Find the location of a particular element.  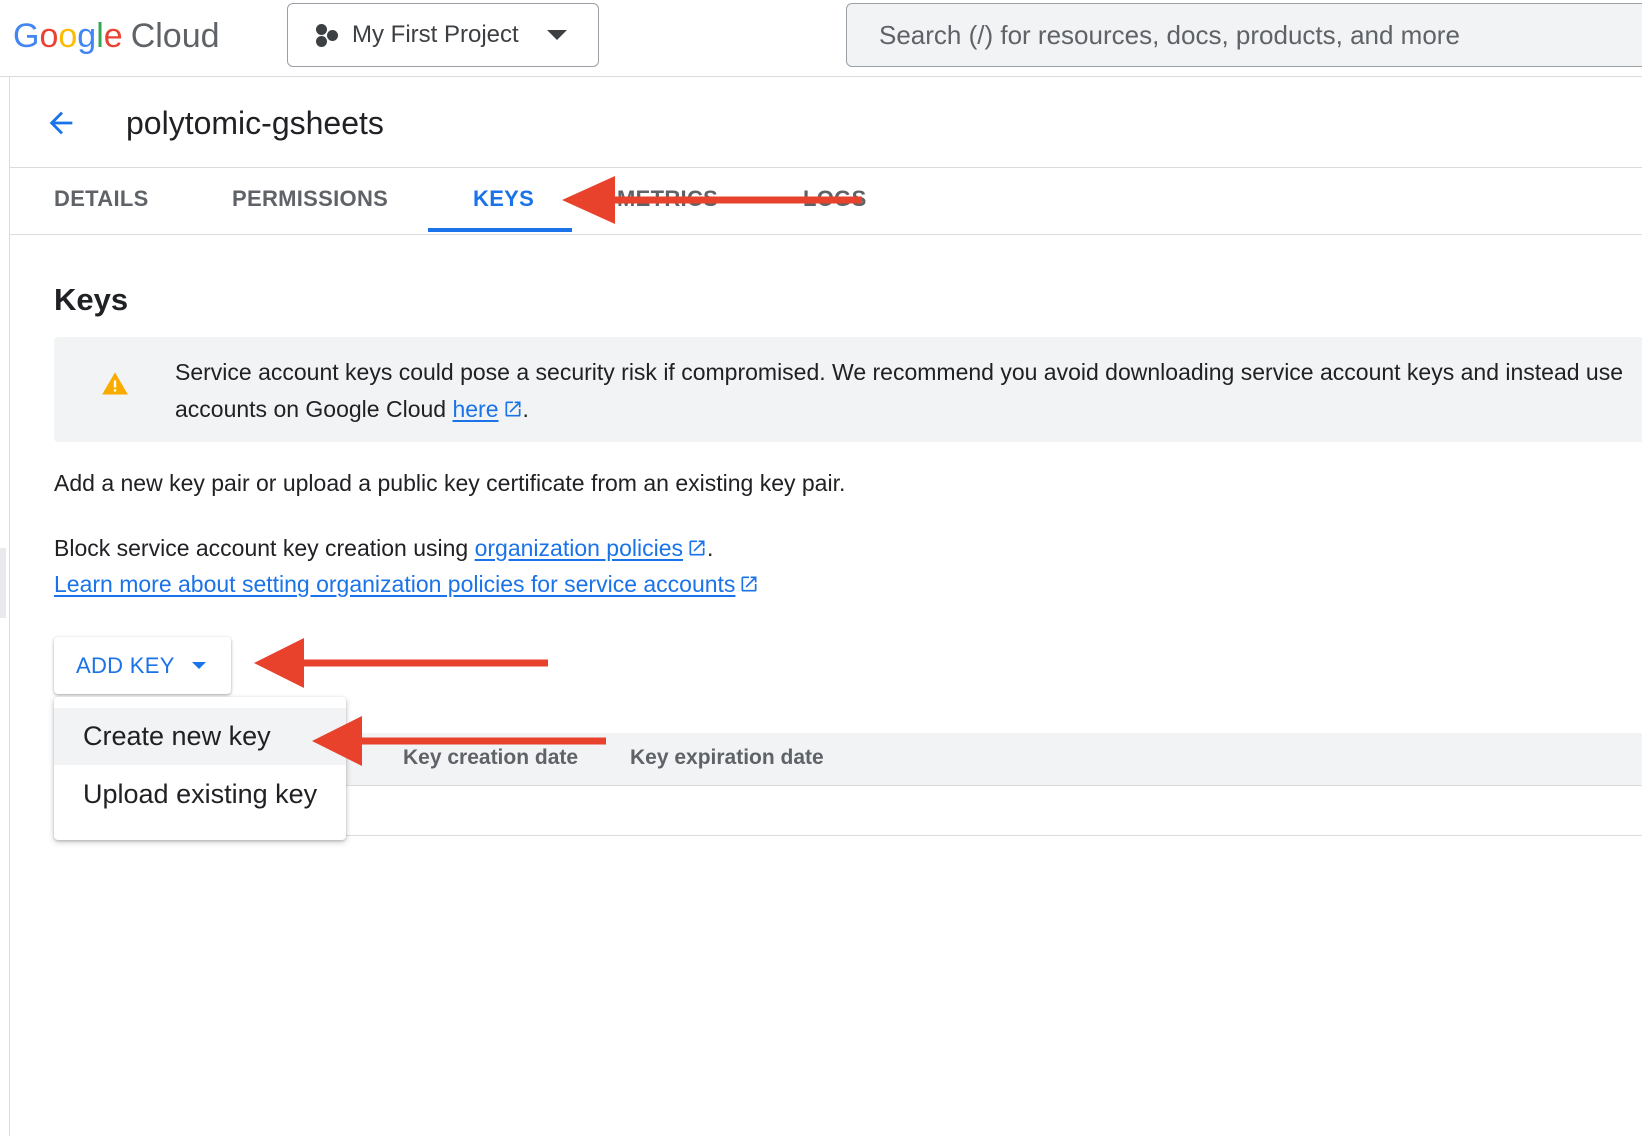

warning-line-2: accounts on Google Cloud here. is located at coordinates (908, 409).